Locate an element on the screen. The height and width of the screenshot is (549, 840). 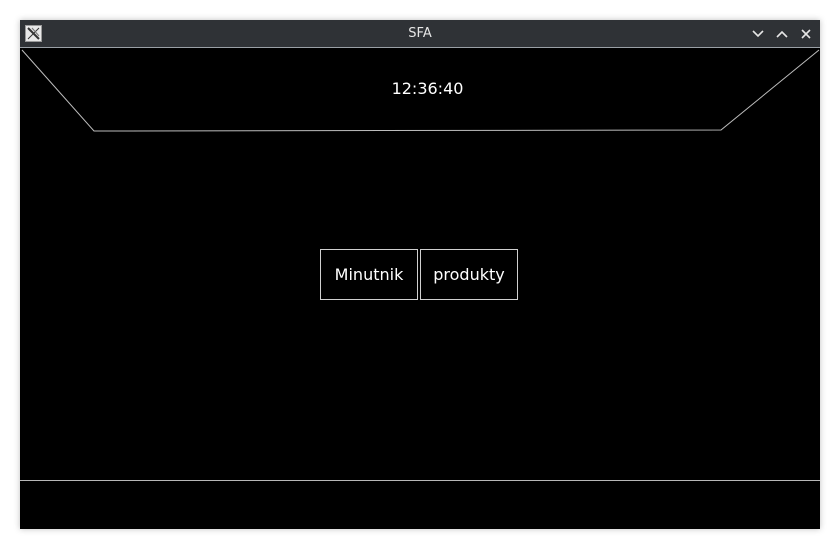
maximize-icon is located at coordinates (782, 34).